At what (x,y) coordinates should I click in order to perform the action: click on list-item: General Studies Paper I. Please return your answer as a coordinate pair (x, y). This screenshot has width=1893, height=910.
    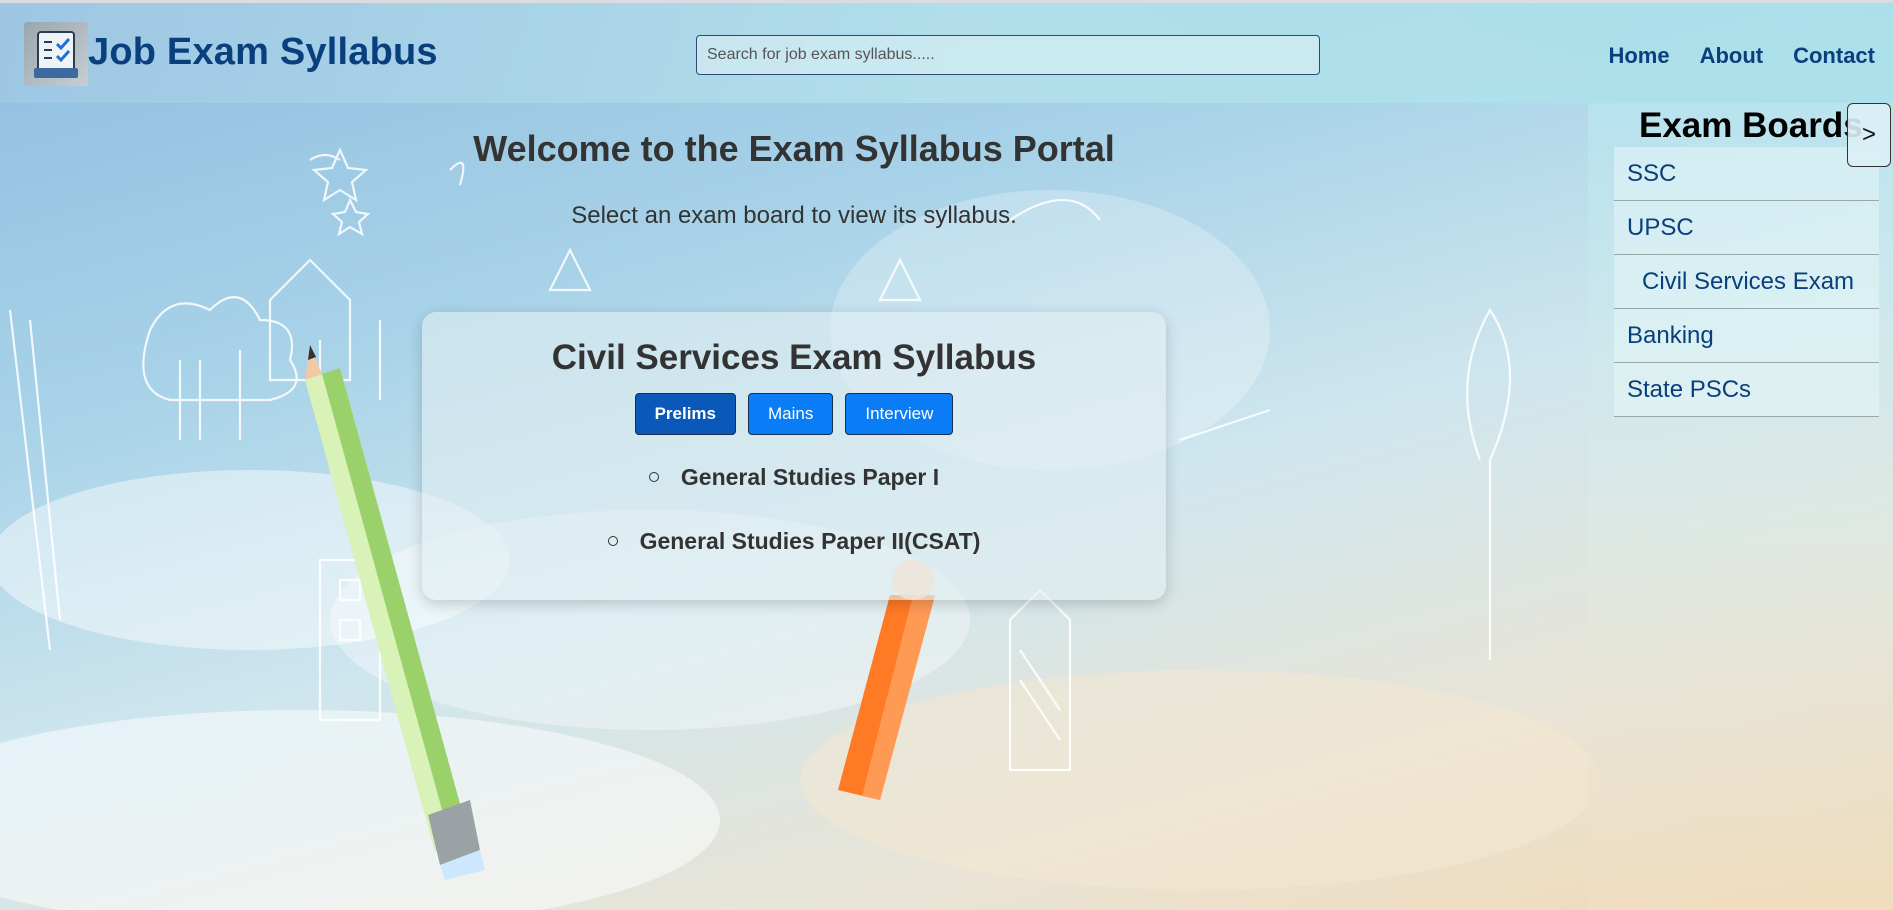
    Looking at the image, I should click on (794, 494).